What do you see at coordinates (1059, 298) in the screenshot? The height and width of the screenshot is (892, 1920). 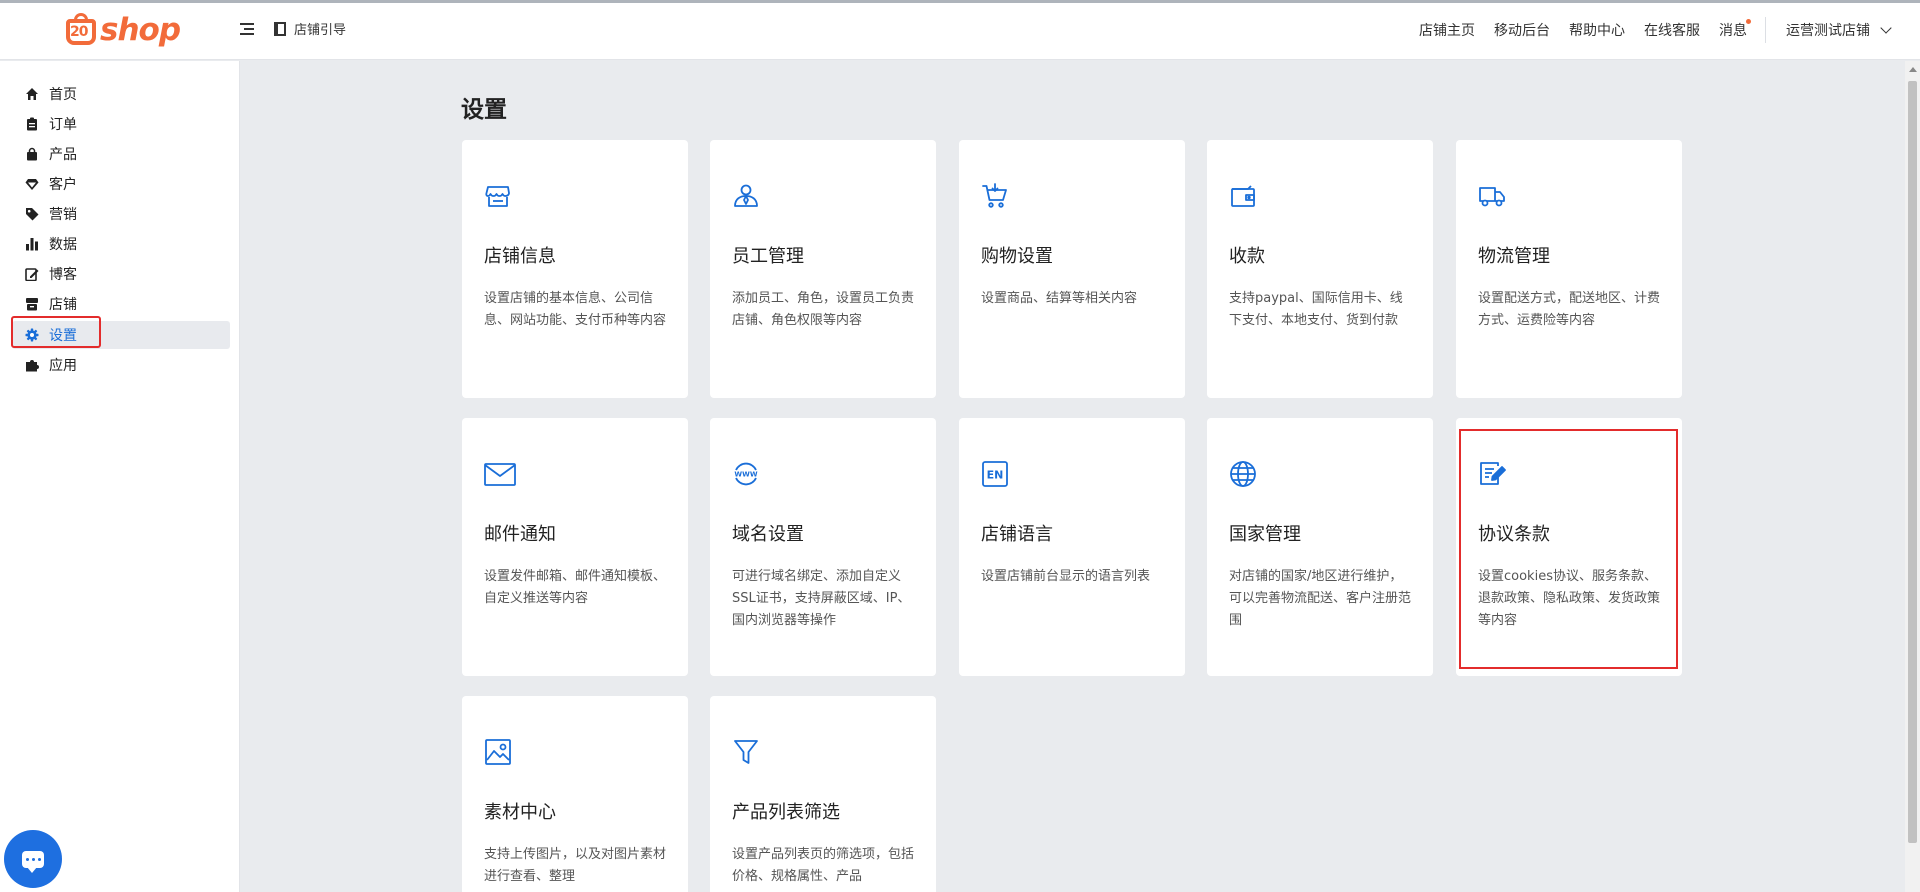 I see `card-description: 设置商品、结算等相关内容` at bounding box center [1059, 298].